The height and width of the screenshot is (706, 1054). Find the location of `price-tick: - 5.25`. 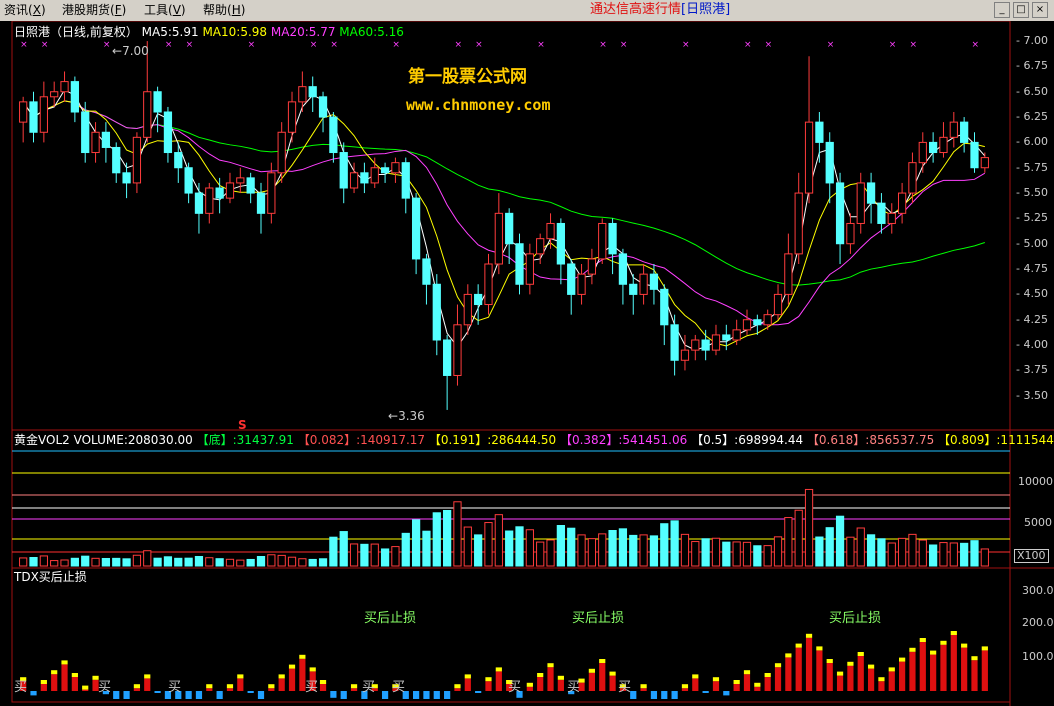

price-tick: - 5.25 is located at coordinates (1032, 218).